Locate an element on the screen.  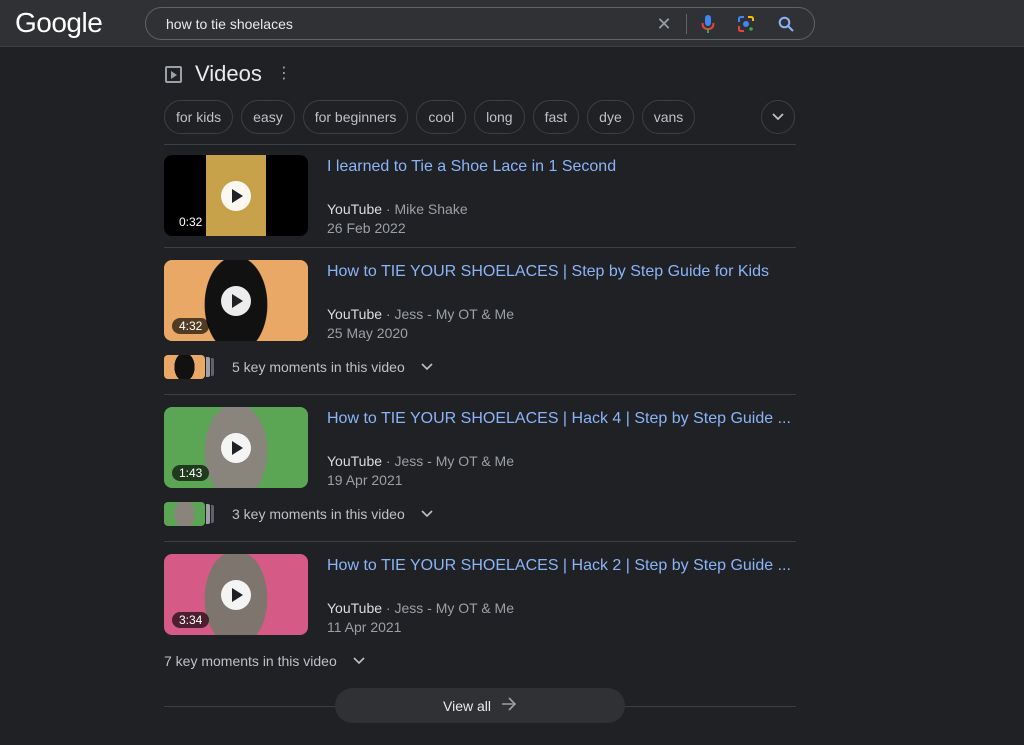
more-options-icon: ⋮ is located at coordinates (284, 74).